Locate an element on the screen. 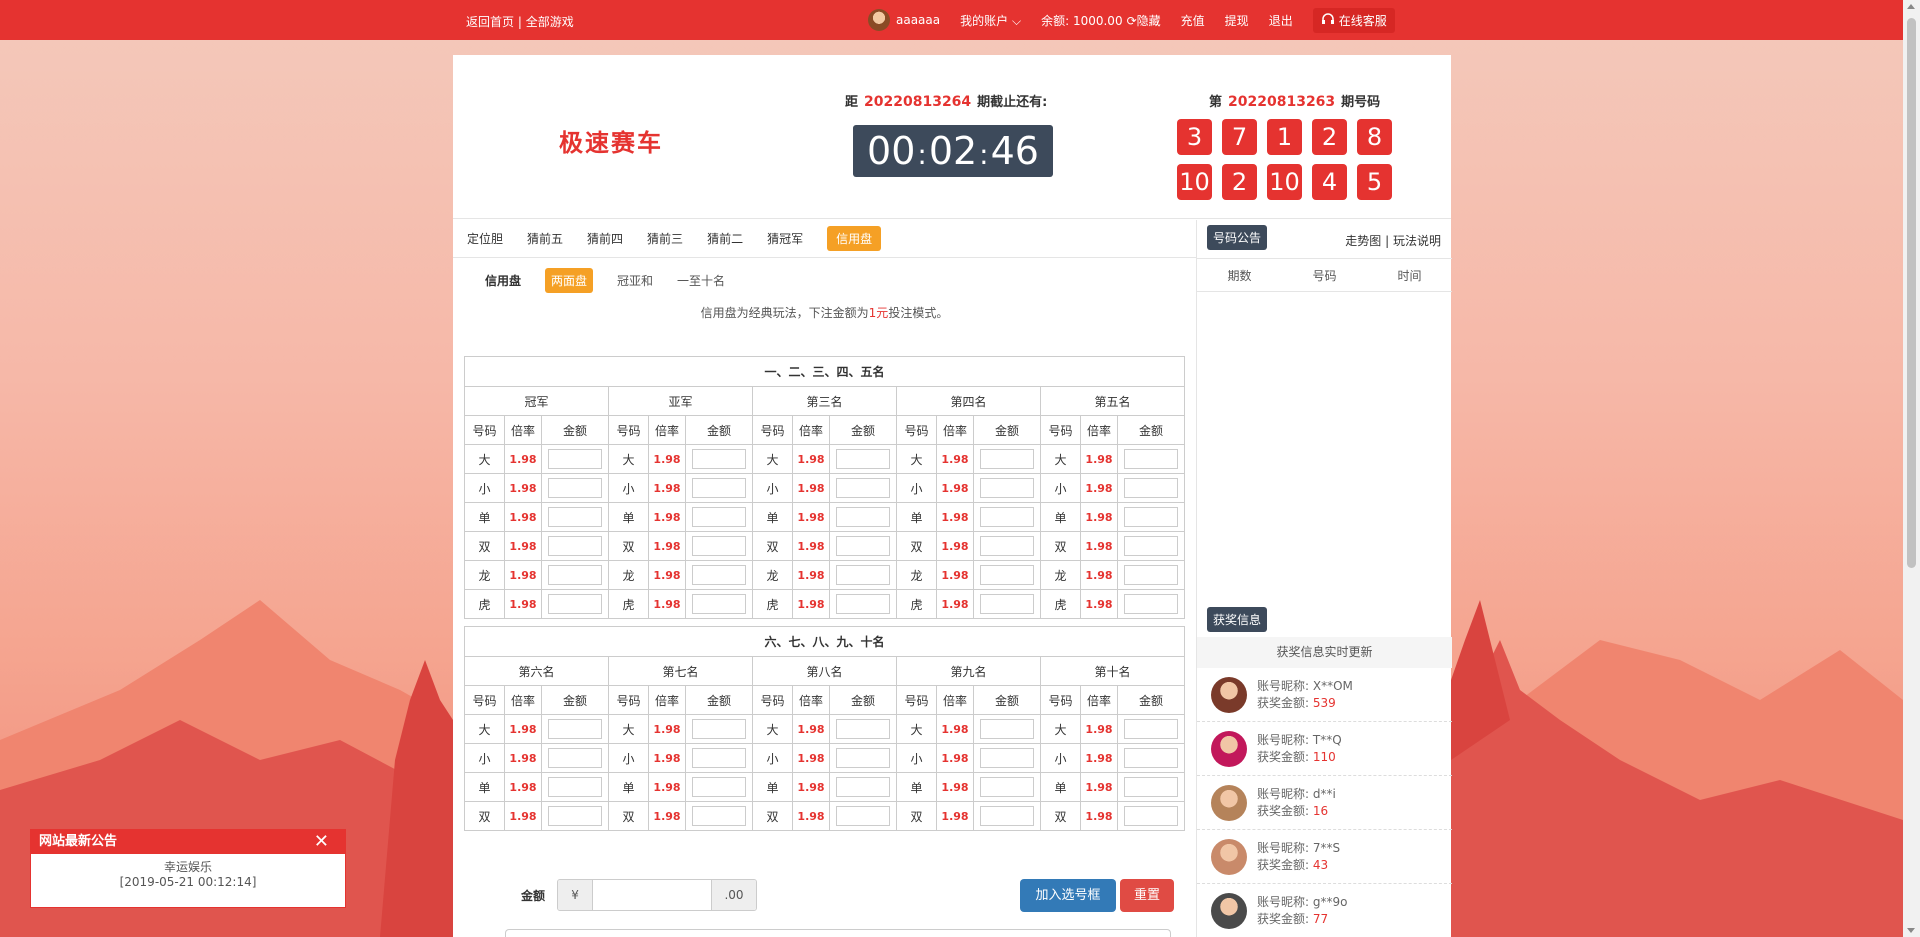 The image size is (1920, 937). scroll-up-icon is located at coordinates (1911, 6).